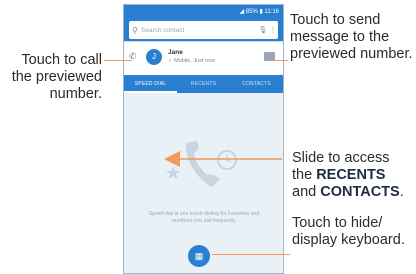  I want to click on arrow-left-icon, so click(172, 159).